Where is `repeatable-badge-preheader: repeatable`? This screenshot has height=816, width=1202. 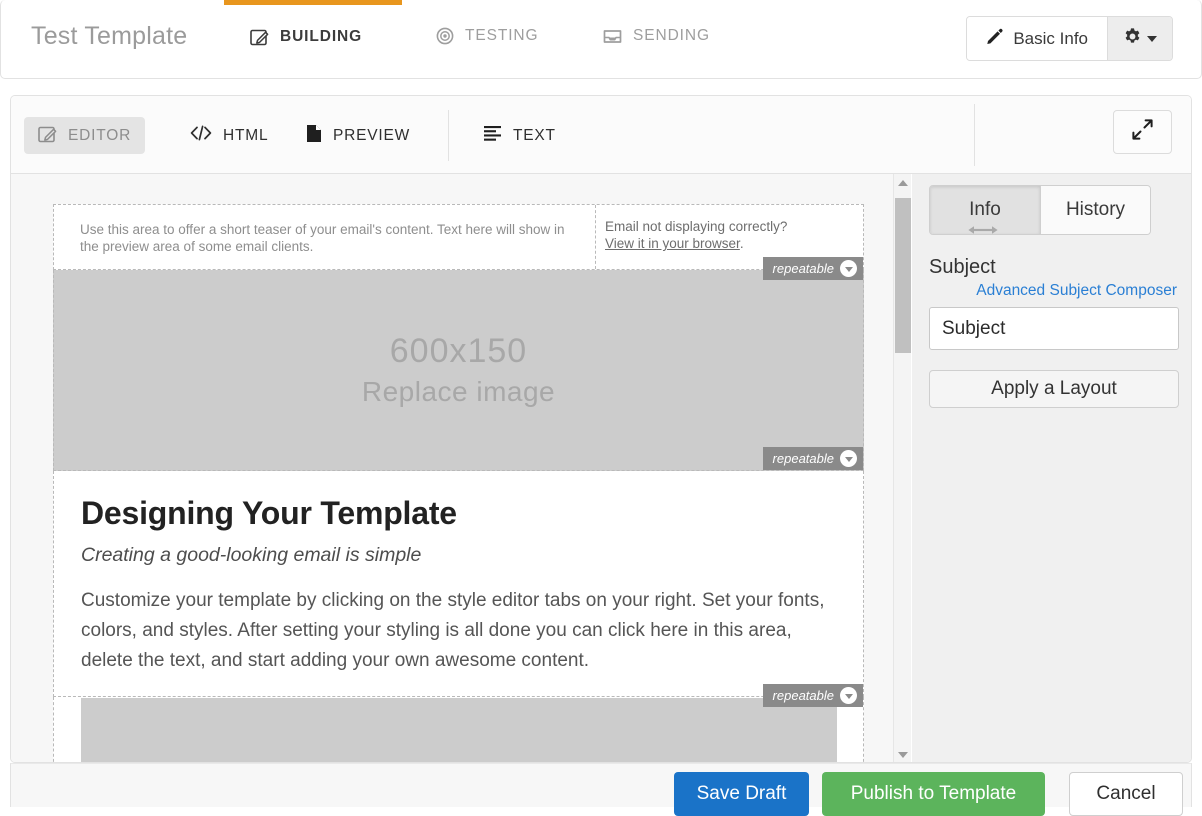 repeatable-badge-preheader: repeatable is located at coordinates (812, 268).